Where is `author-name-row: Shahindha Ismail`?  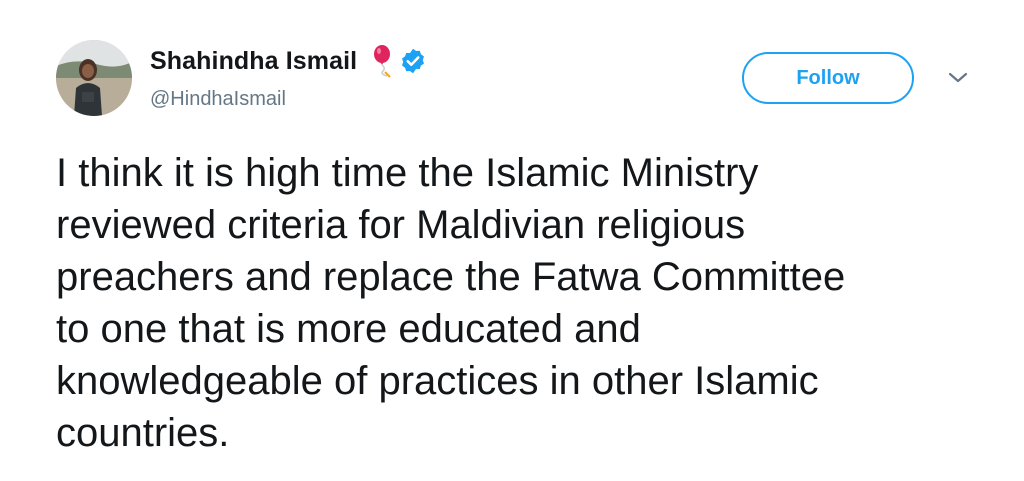 author-name-row: Shahindha Ismail is located at coordinates (288, 61).